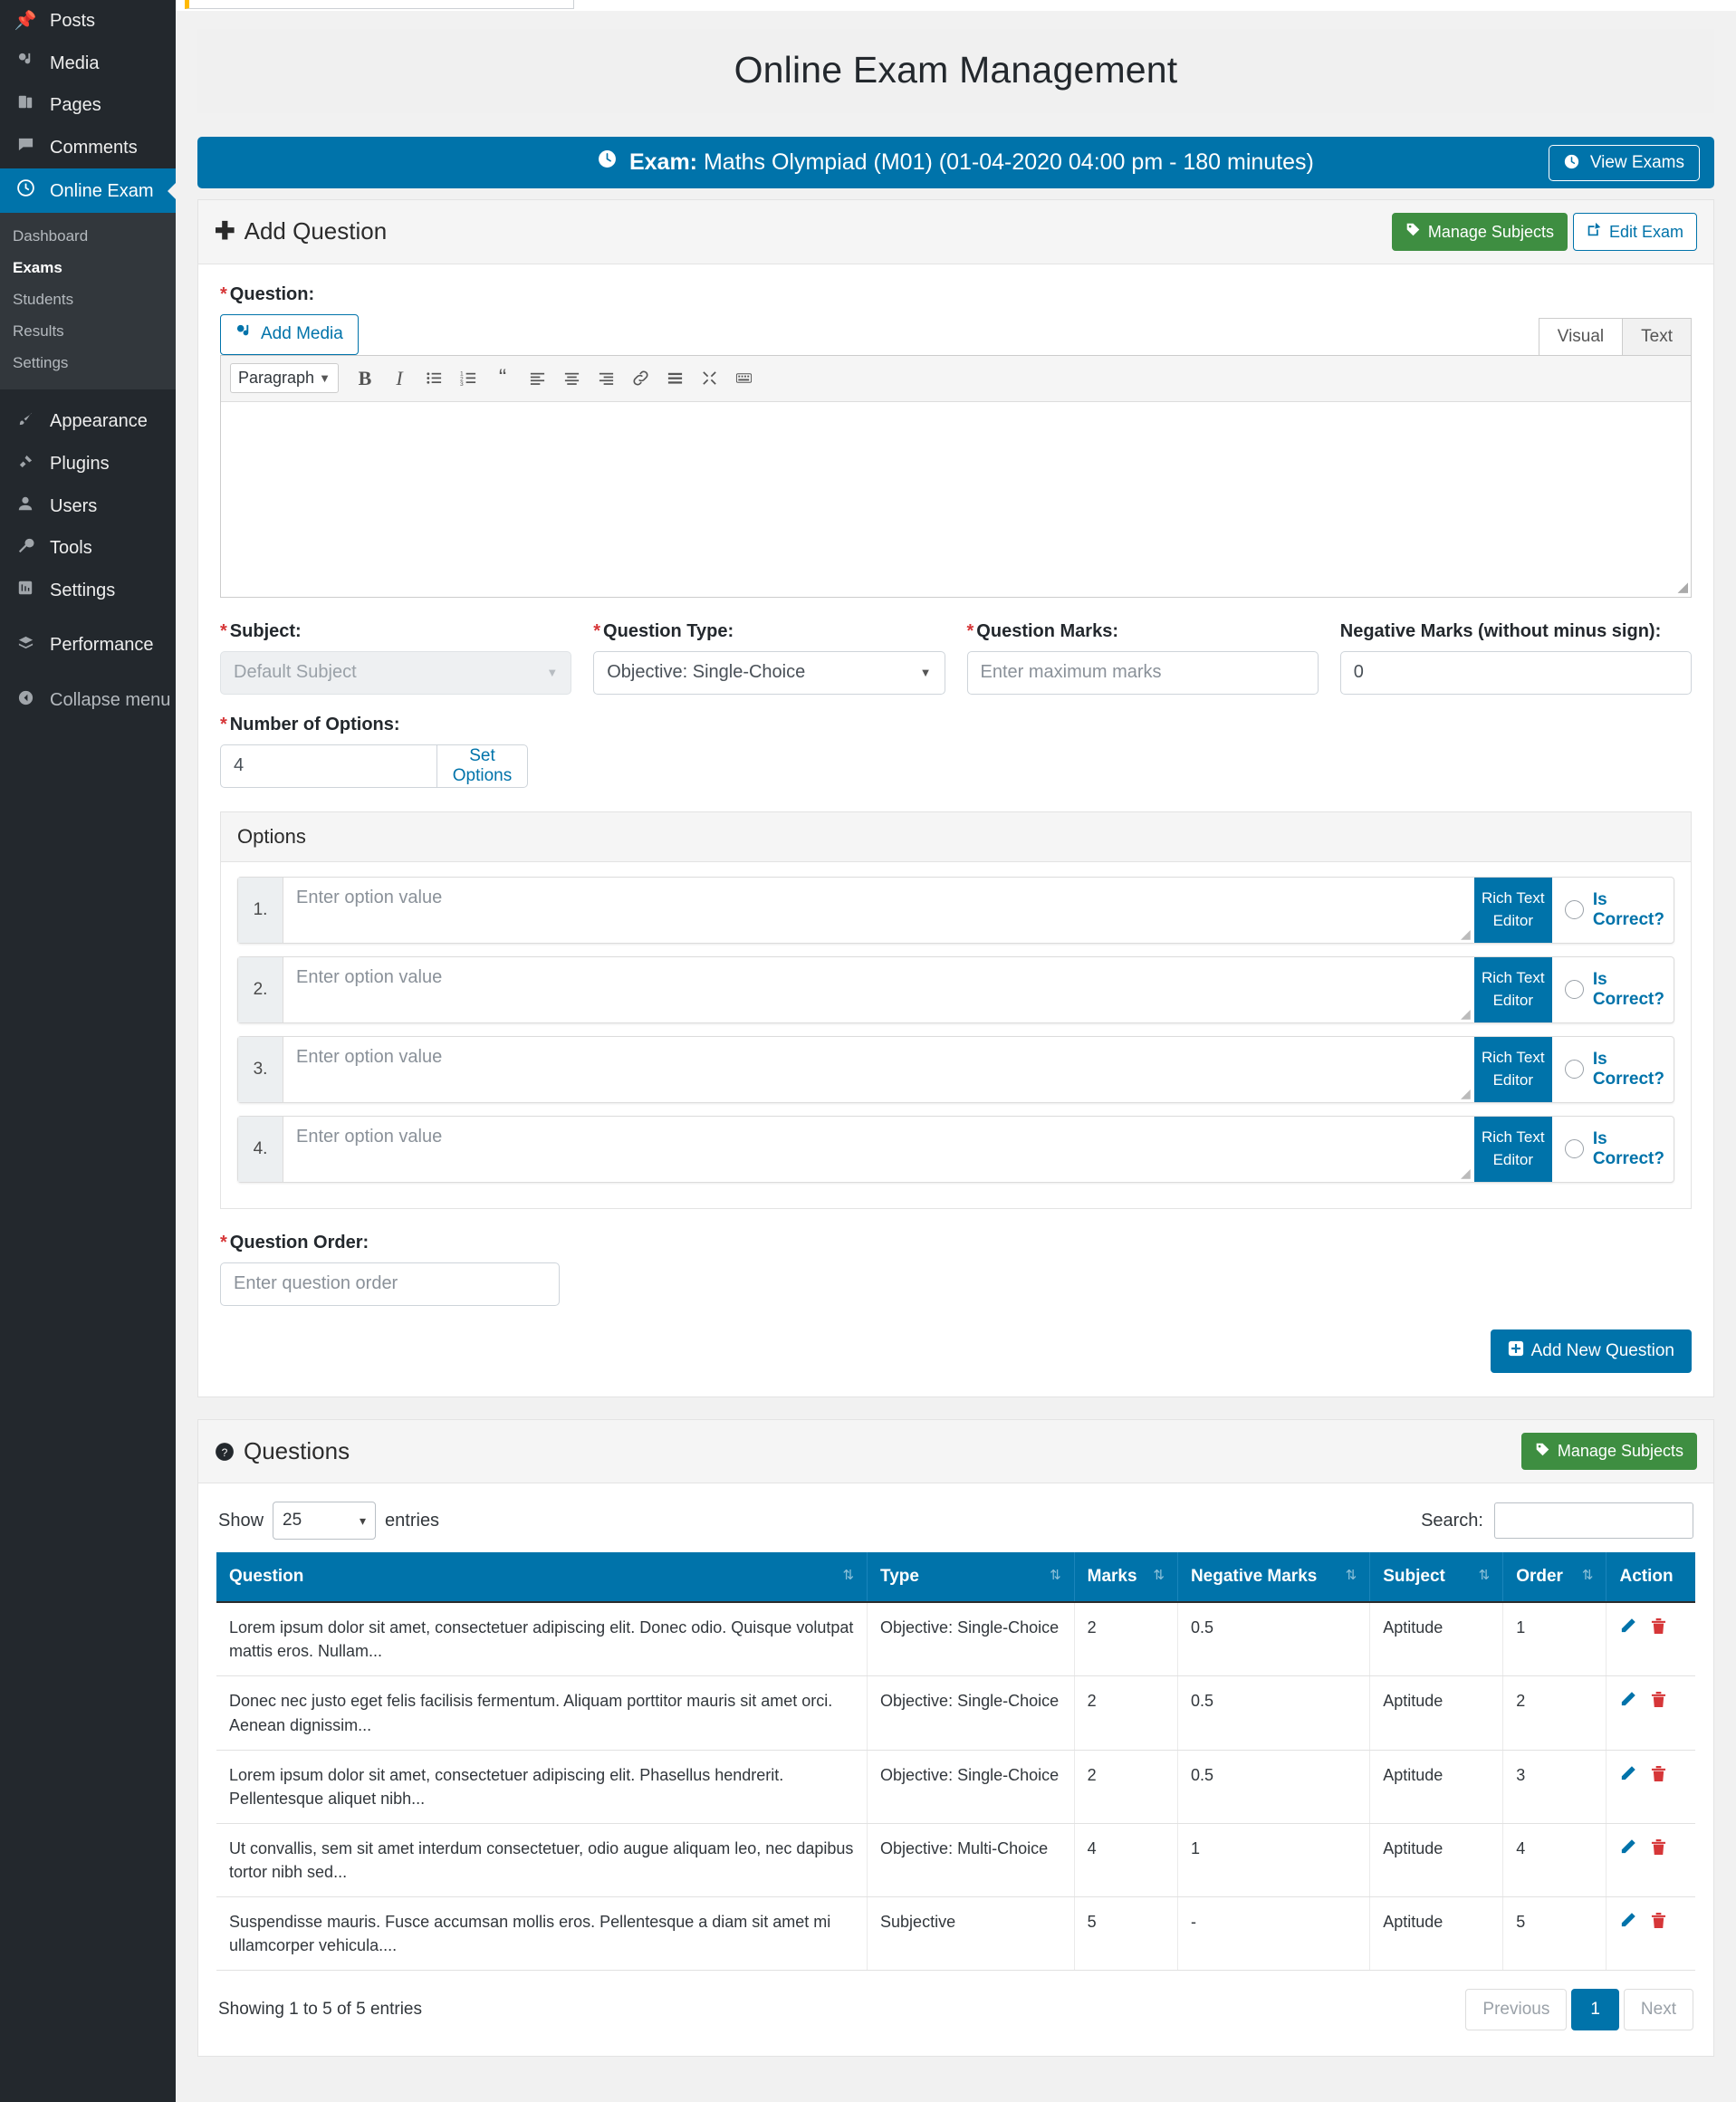 The height and width of the screenshot is (2102, 1736). Describe the element at coordinates (1413, 232) in the screenshot. I see `tag-icon` at that location.